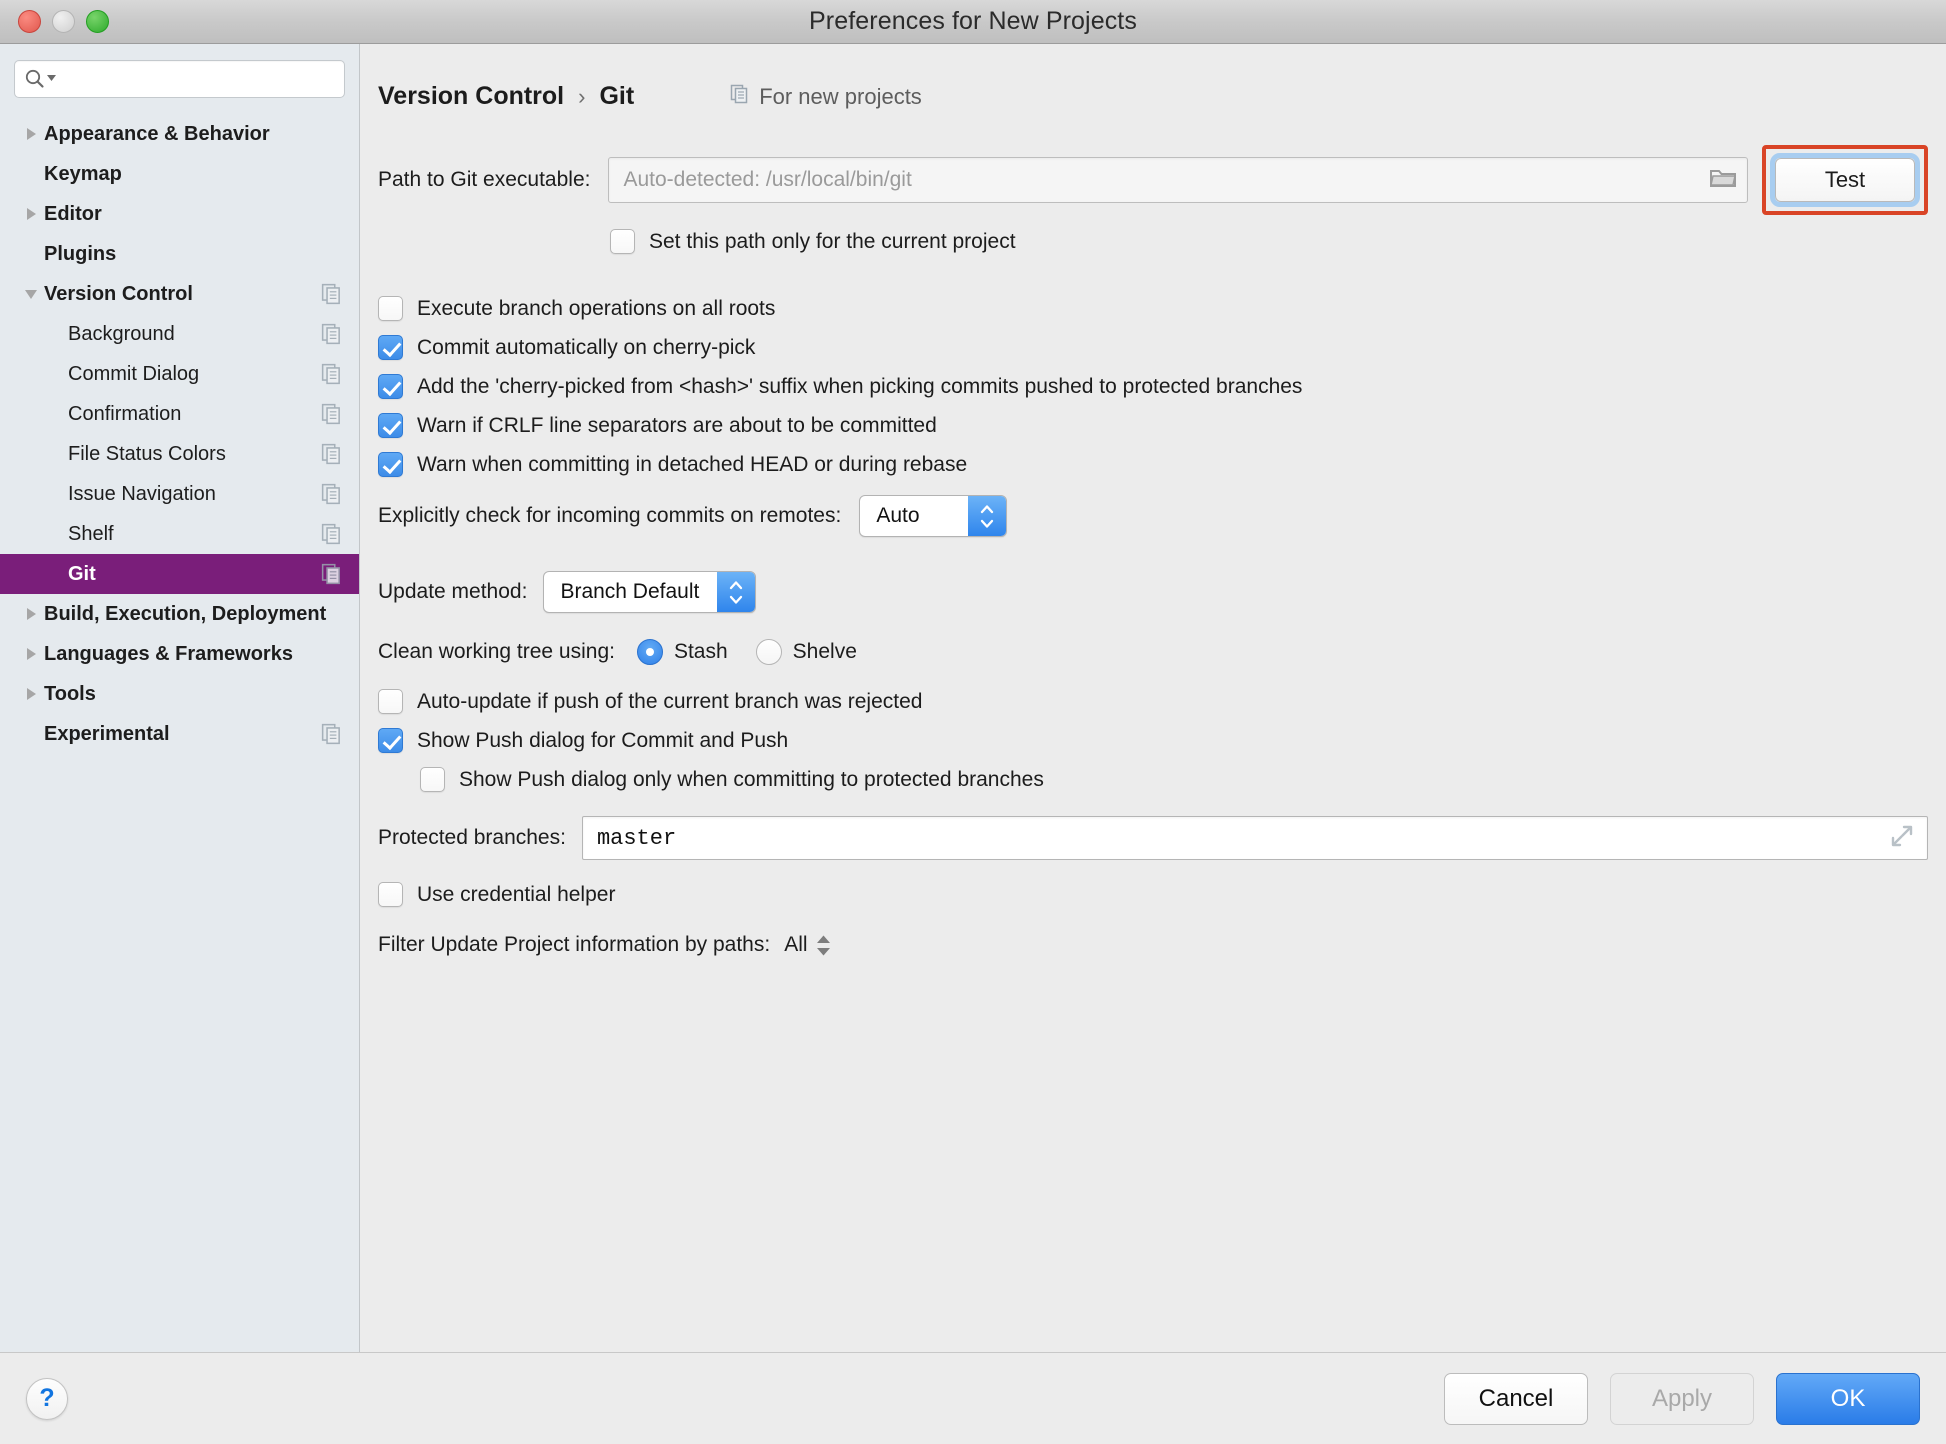  Describe the element at coordinates (179, 294) in the screenshot. I see `sidebar-item-version-control: Version Control` at that location.